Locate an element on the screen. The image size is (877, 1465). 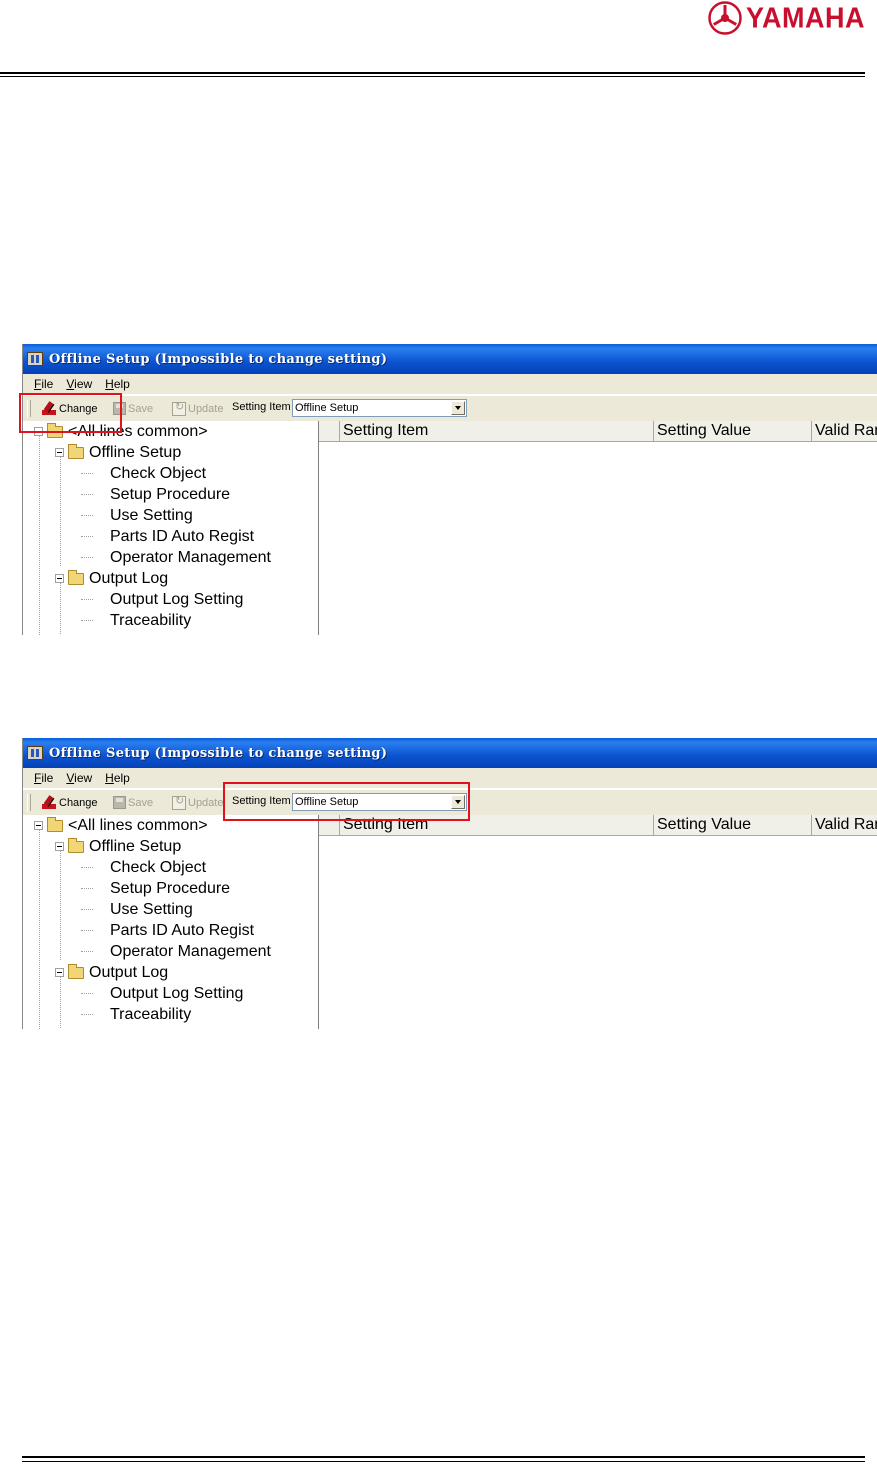
floppy-disk-icon is located at coordinates (119, 802).